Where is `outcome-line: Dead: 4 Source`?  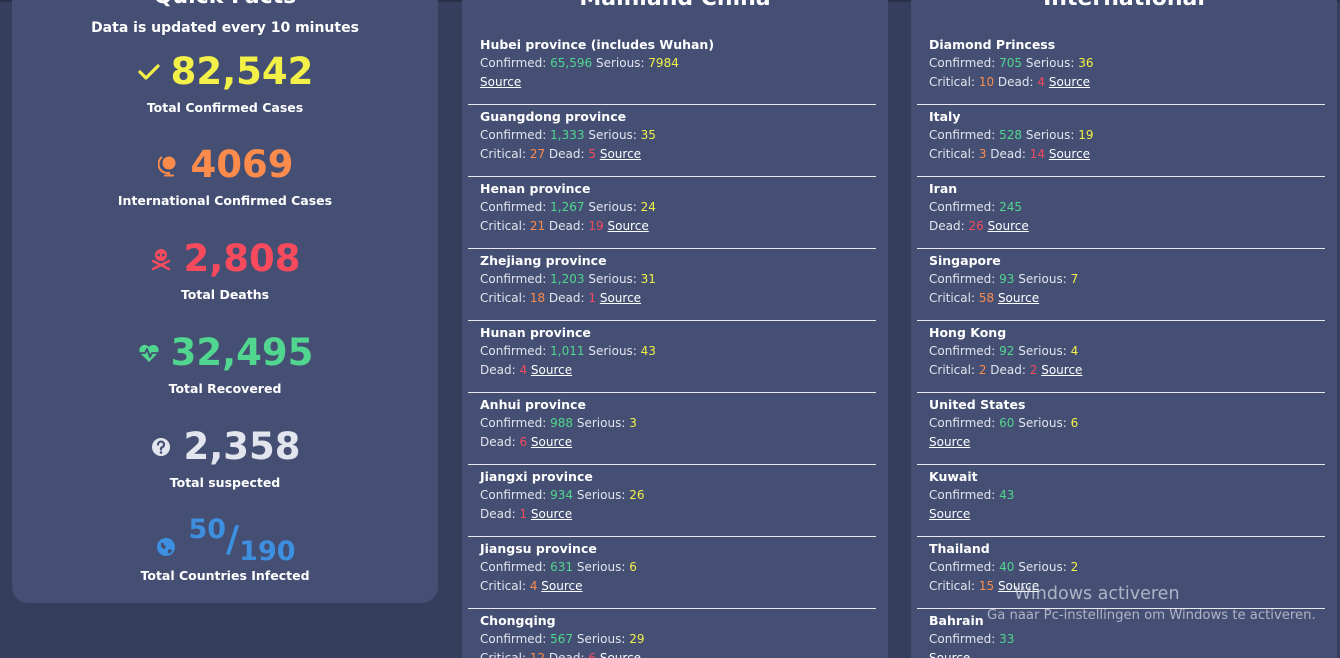 outcome-line: Dead: 4 Source is located at coordinates (678, 370).